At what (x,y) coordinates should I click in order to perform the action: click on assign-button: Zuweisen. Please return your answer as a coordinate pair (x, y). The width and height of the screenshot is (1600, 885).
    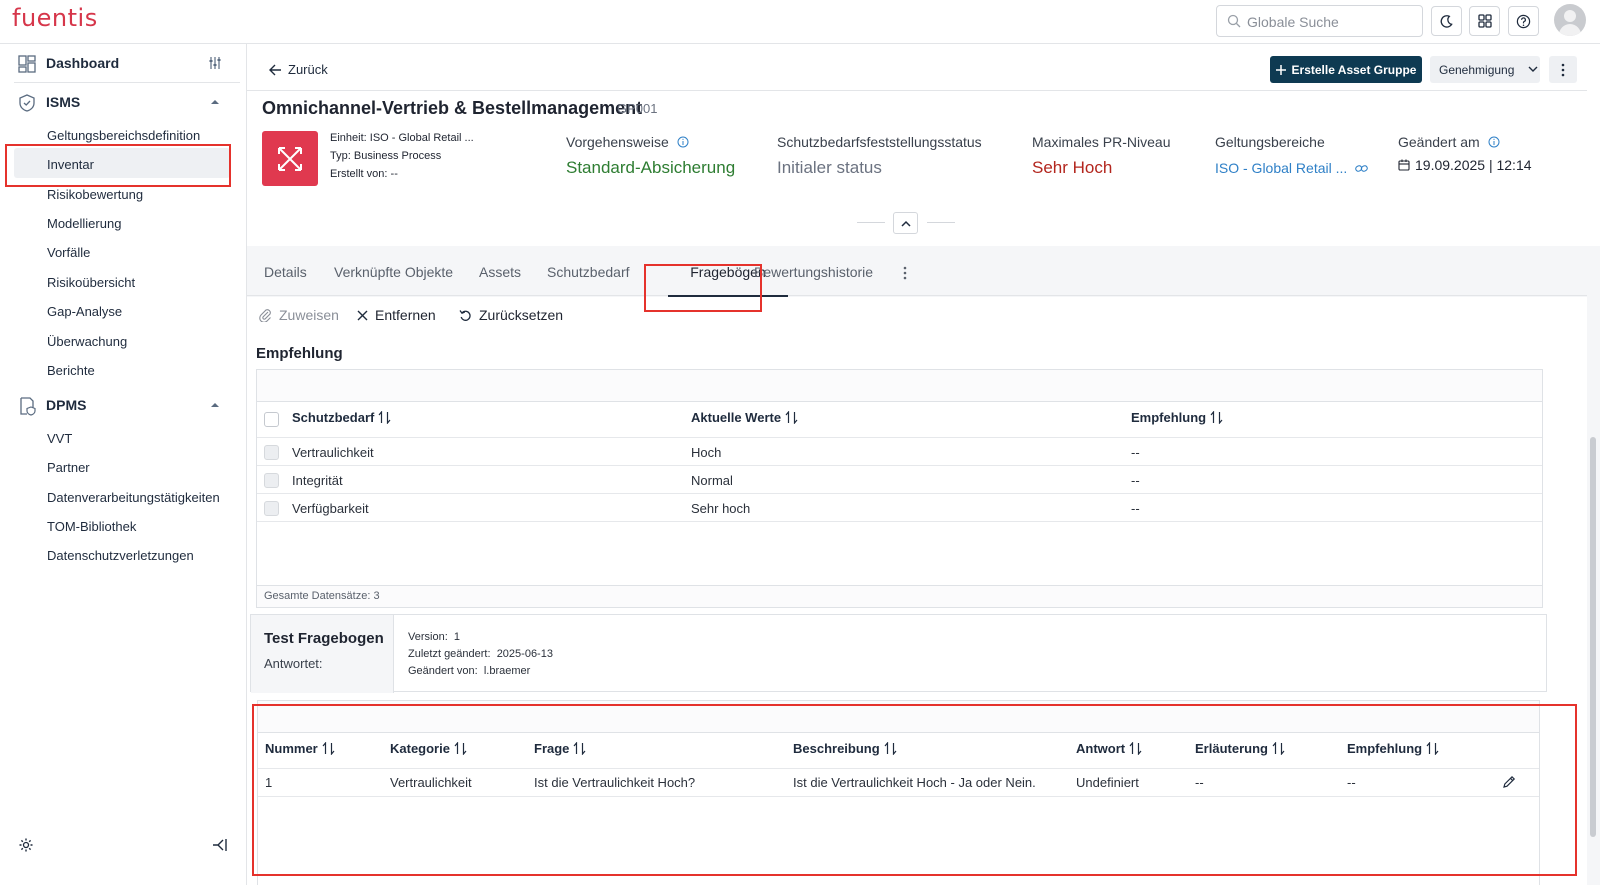
    Looking at the image, I should click on (299, 315).